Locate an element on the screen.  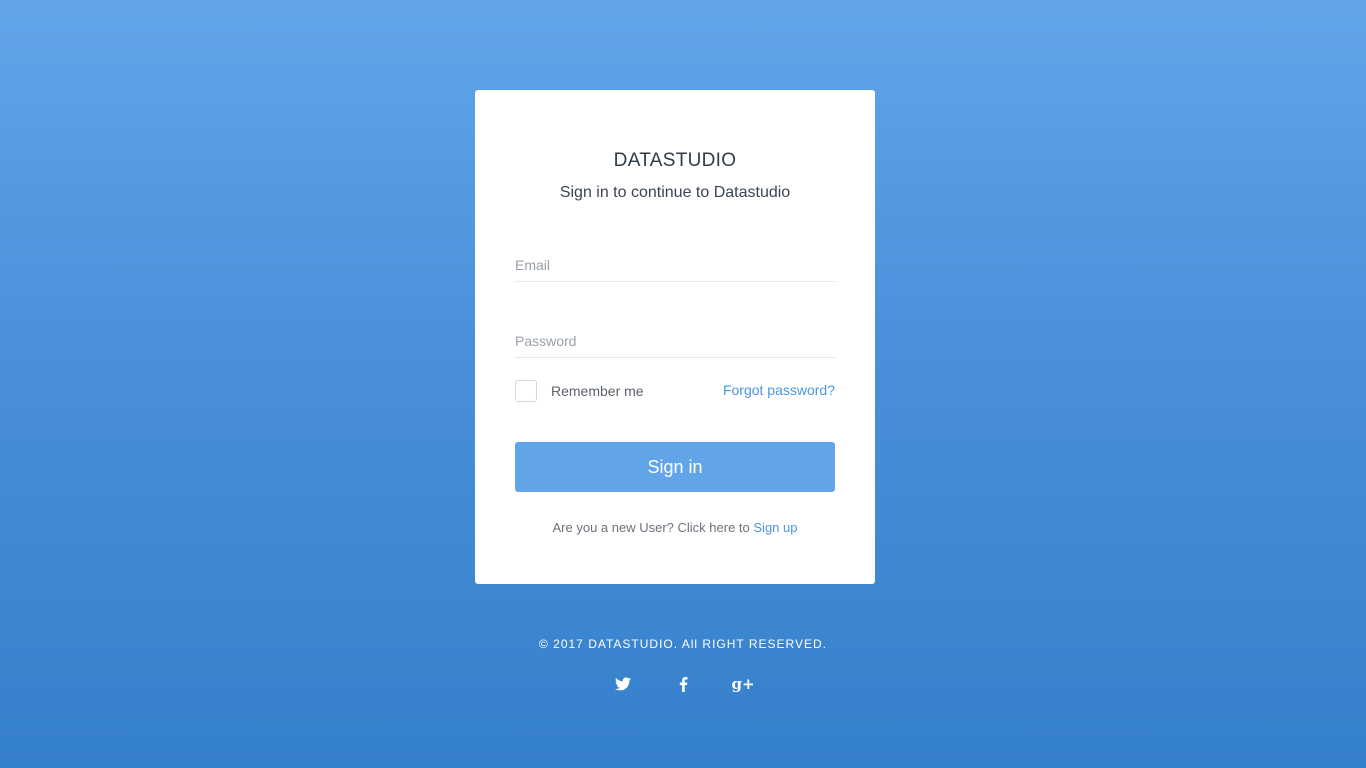
remember-me-label: Remember me is located at coordinates (597, 391).